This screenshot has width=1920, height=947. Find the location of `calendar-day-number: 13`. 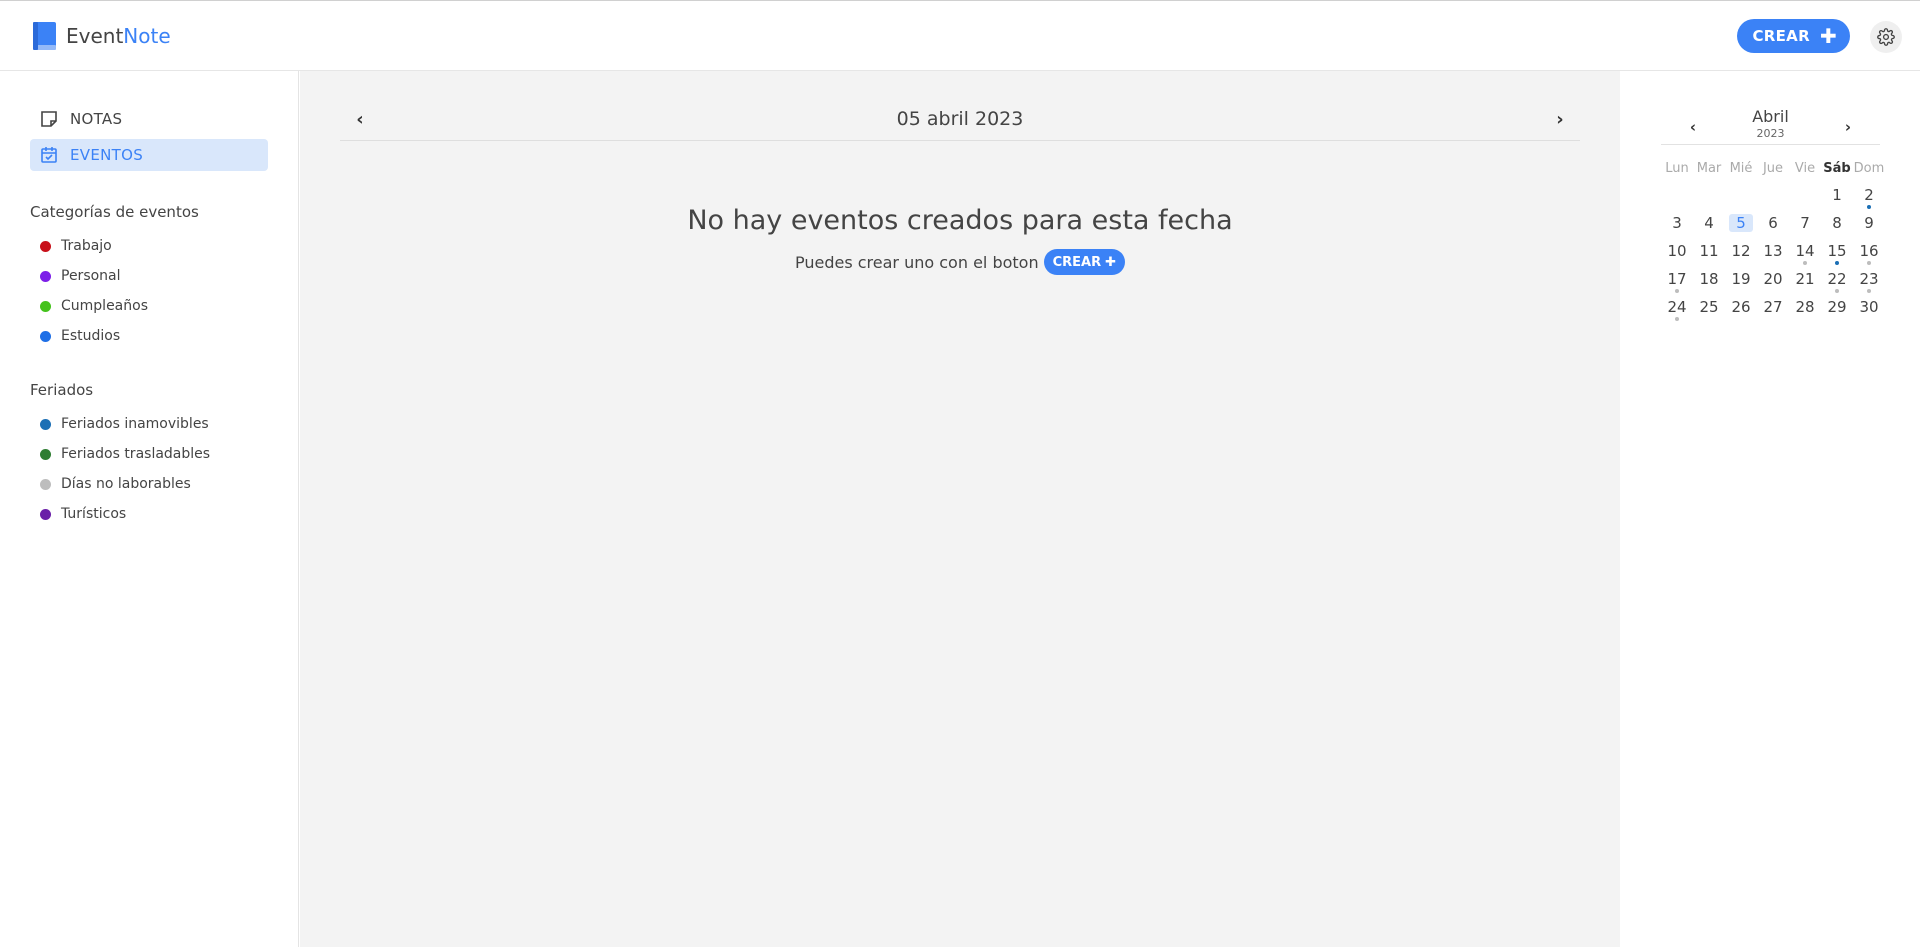

calendar-day-number: 13 is located at coordinates (1773, 251).